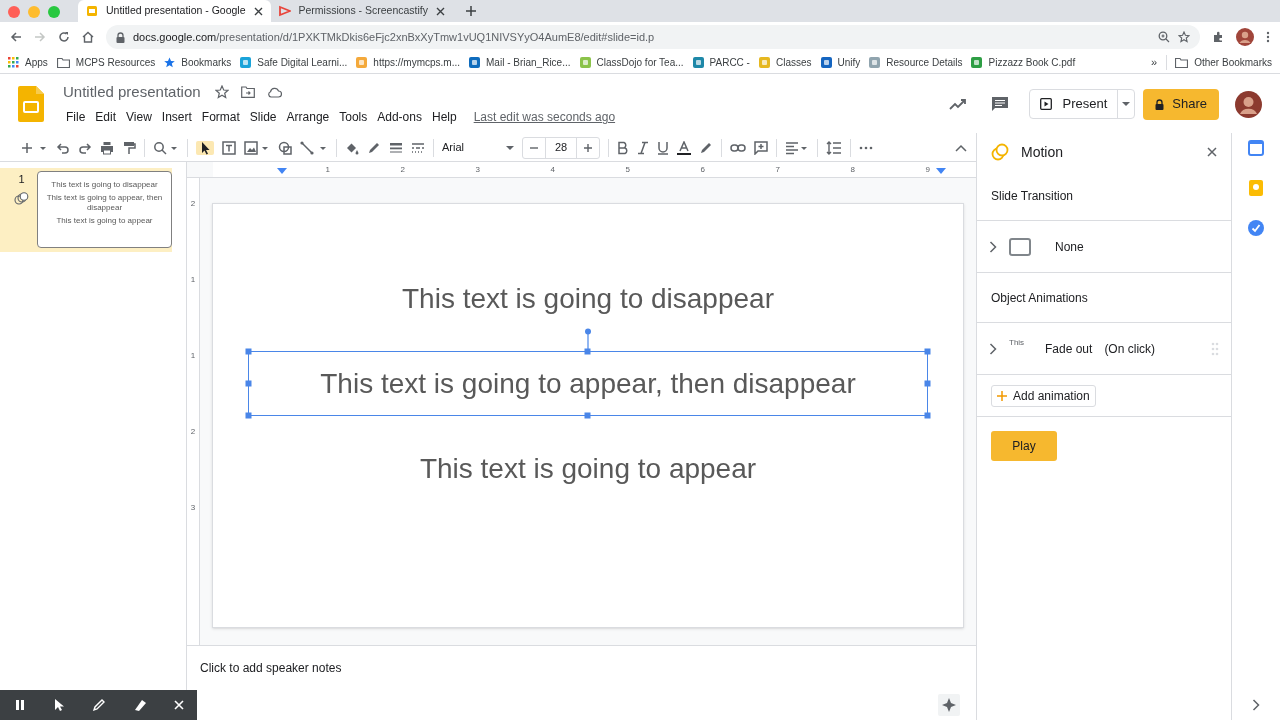 This screenshot has width=1280, height=720. What do you see at coordinates (478, 147) in the screenshot?
I see `font-dropdown: Arial` at bounding box center [478, 147].